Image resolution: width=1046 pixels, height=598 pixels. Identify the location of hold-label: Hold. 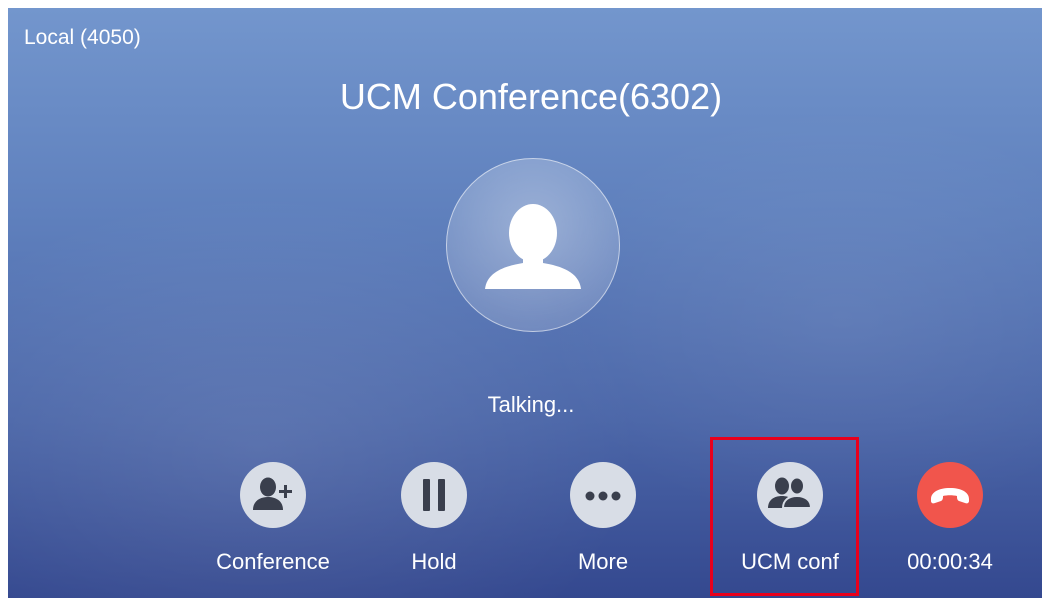
(434, 561).